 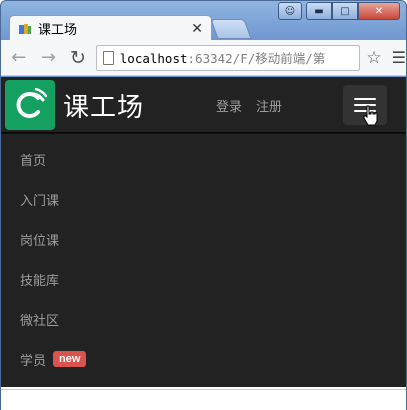 I want to click on forward-icon: →, so click(x=49, y=58).